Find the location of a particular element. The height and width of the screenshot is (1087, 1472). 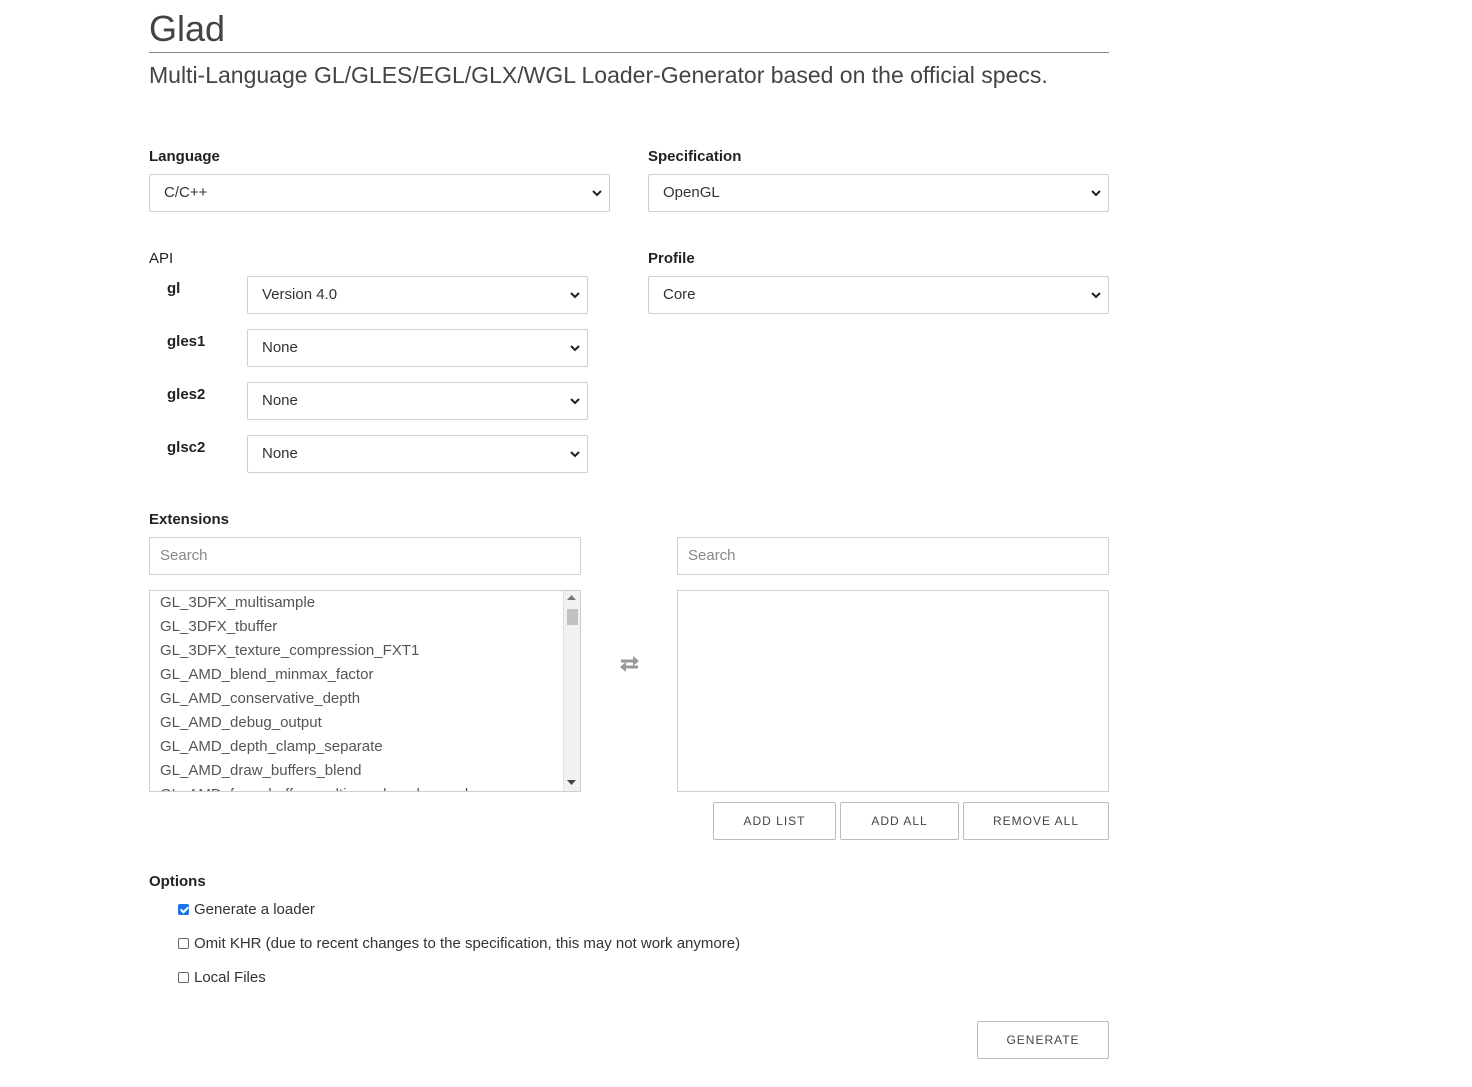

scroll-up-icon is located at coordinates (571, 598).